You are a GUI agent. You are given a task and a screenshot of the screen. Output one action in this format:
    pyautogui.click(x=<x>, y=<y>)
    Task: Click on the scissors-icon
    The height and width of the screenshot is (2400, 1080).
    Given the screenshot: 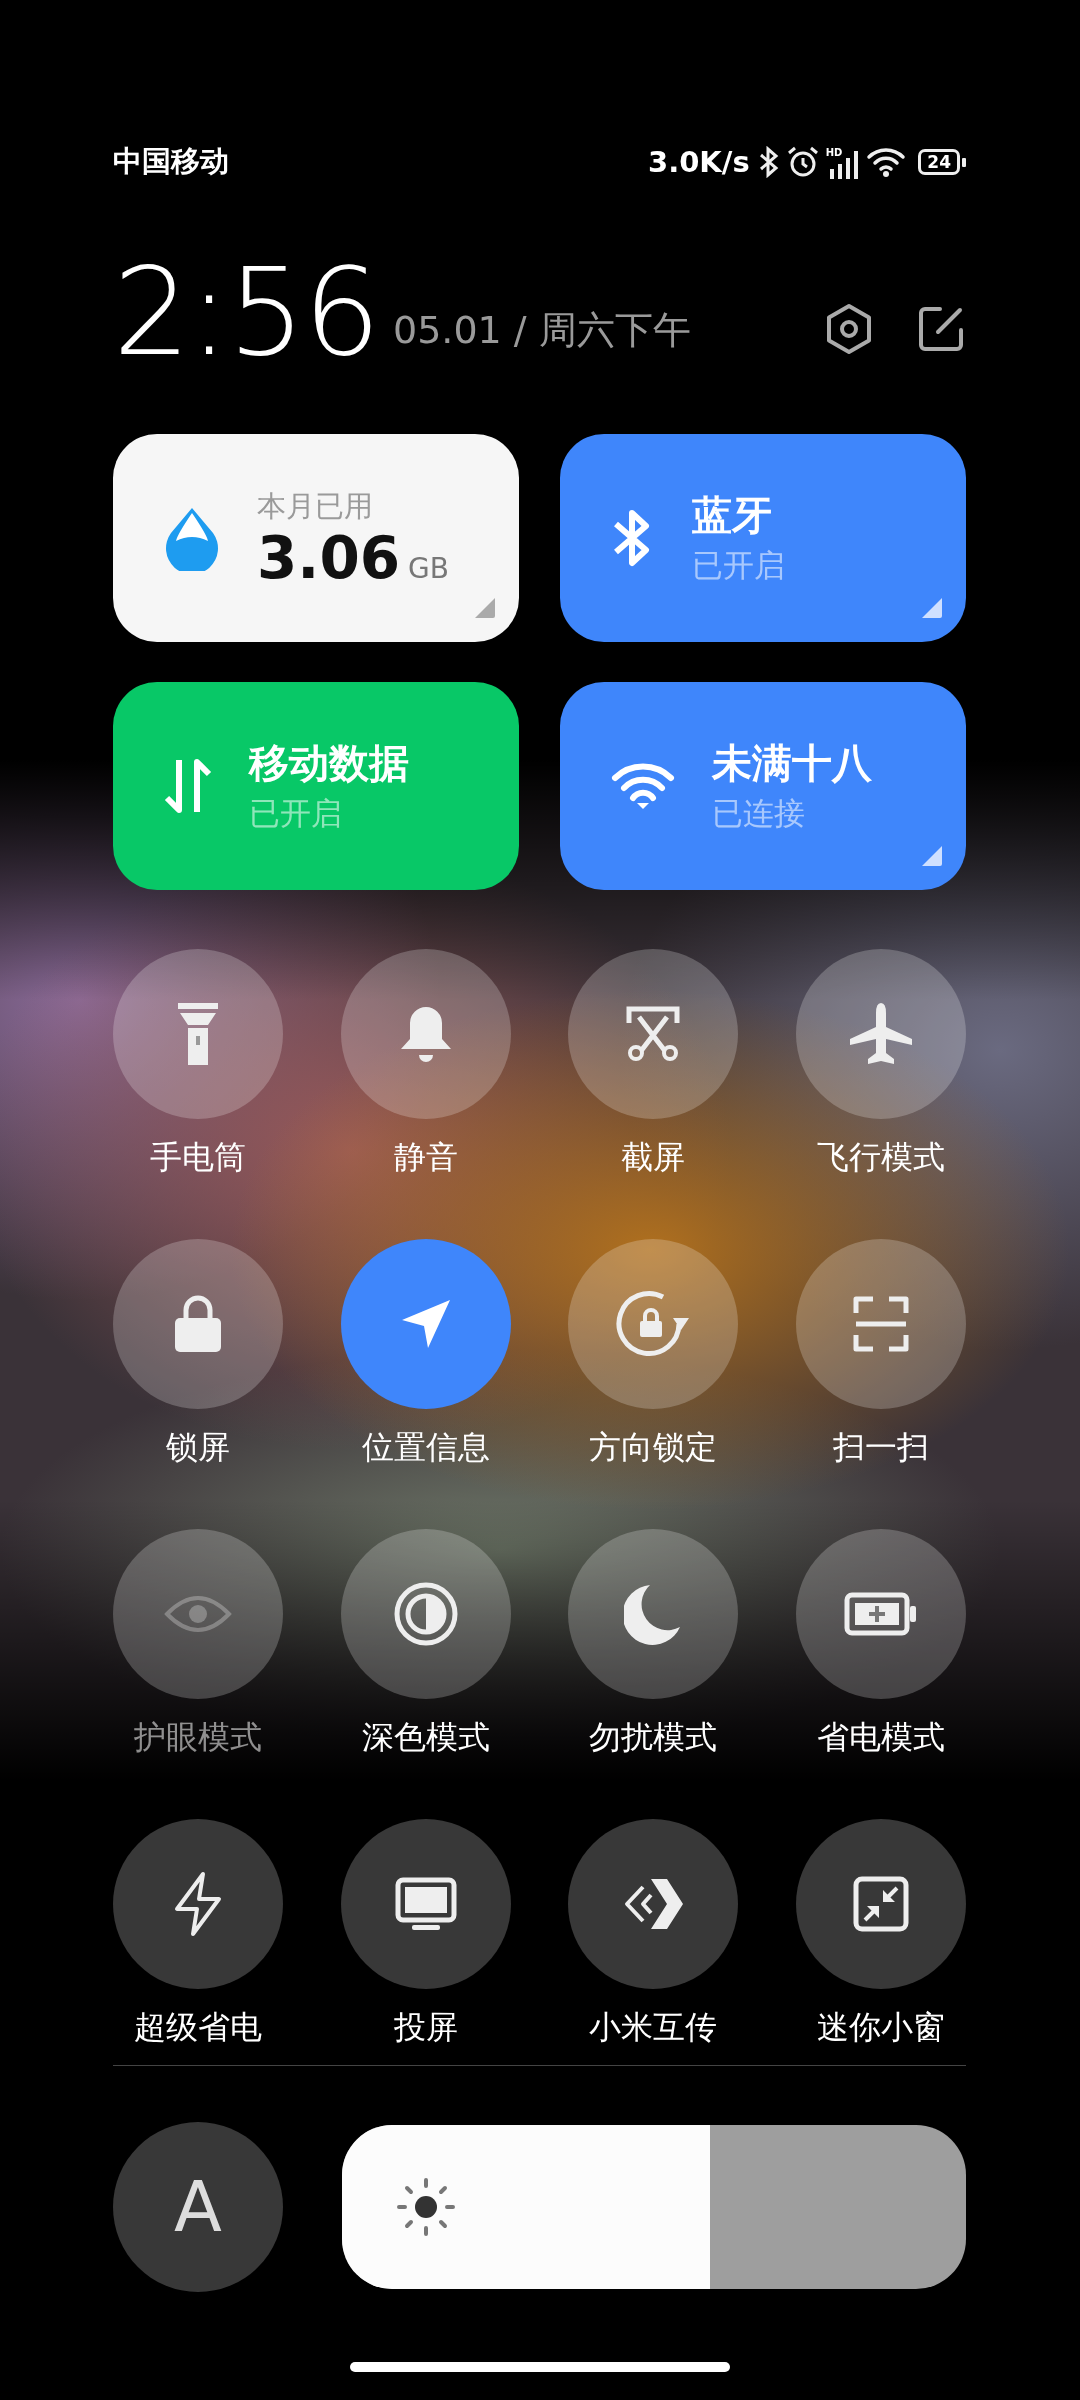 What is the action you would take?
    pyautogui.click(x=653, y=1034)
    